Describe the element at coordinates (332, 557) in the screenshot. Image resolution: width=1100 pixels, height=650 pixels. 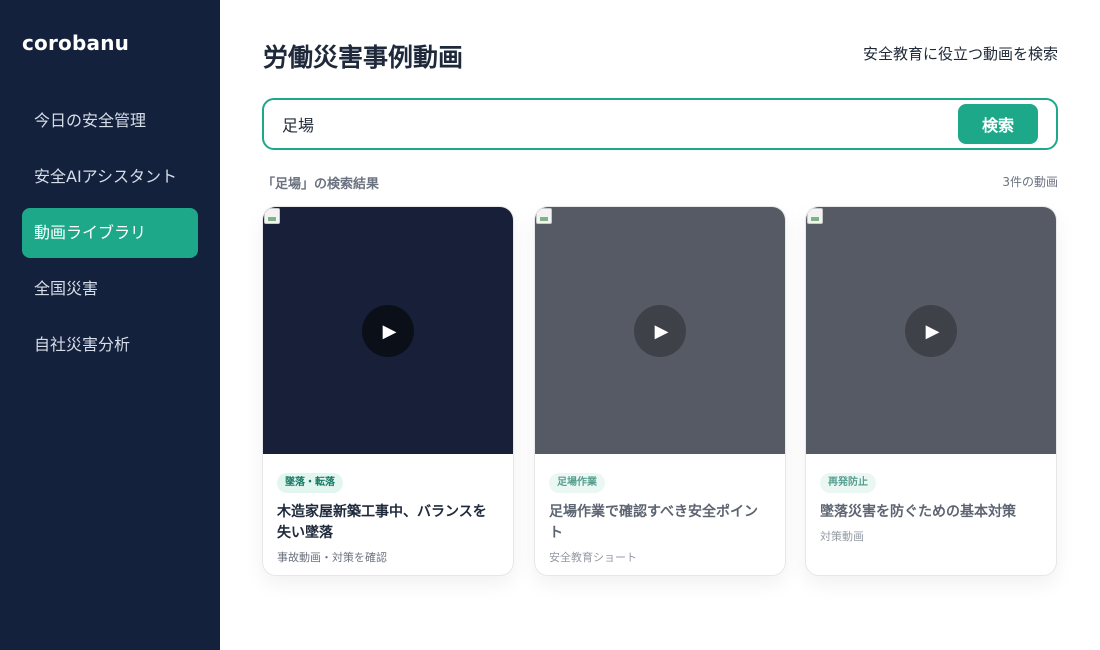
I see `video-meta: 事故動画・対策を確認` at that location.